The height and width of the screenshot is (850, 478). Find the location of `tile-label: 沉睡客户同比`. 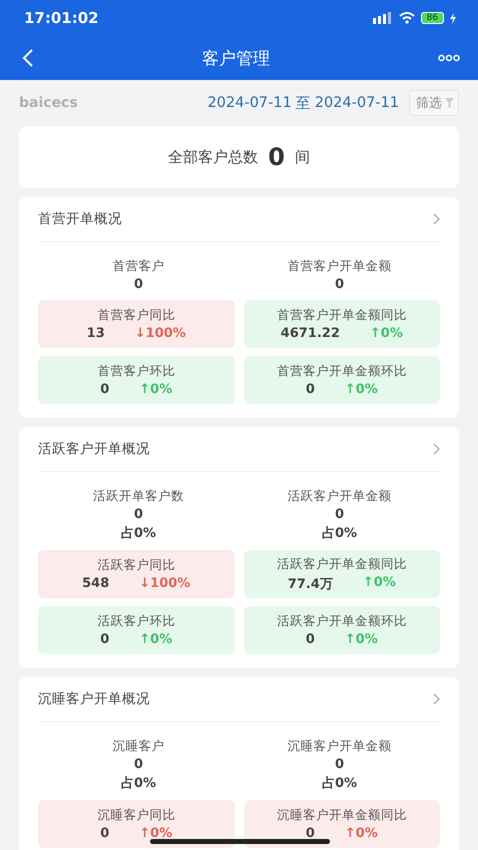

tile-label: 沉睡客户同比 is located at coordinates (136, 815).